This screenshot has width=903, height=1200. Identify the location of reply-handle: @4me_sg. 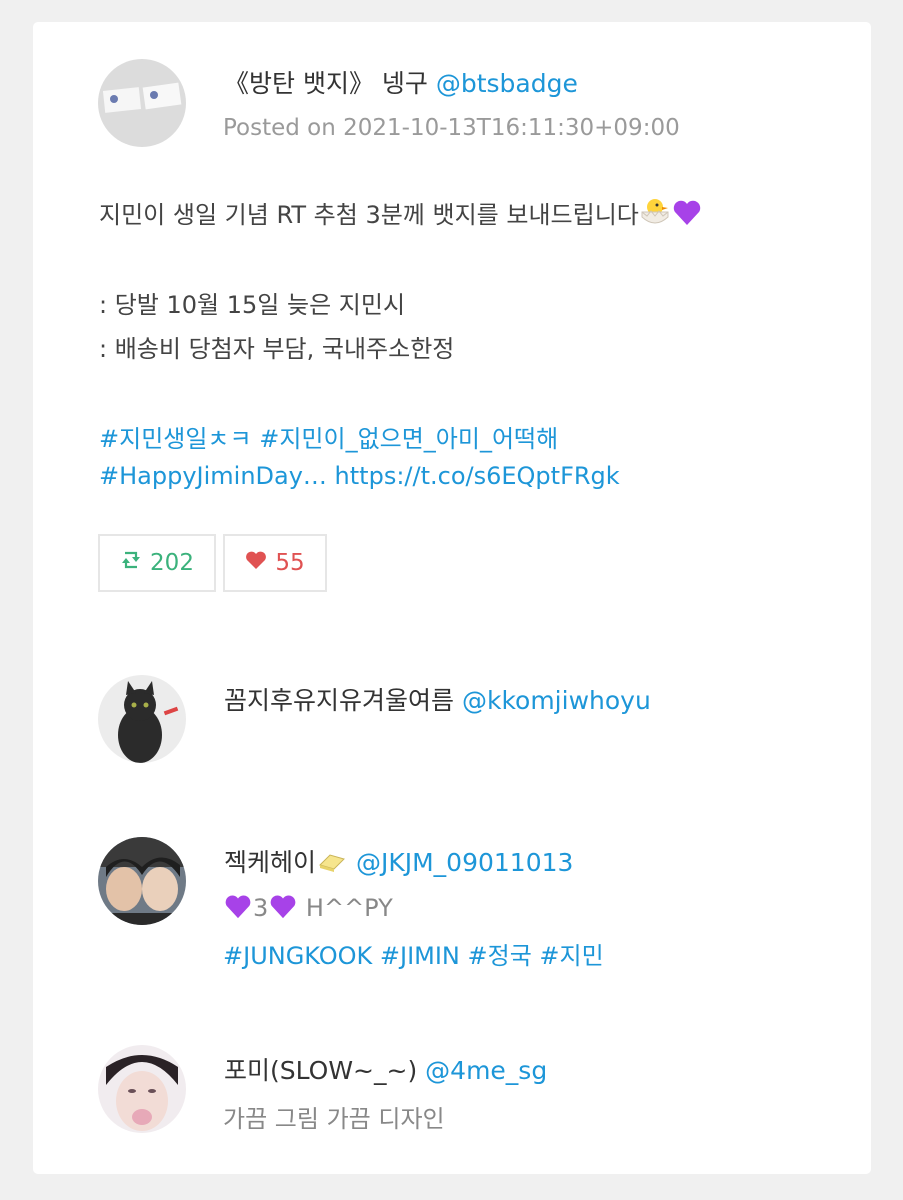
(486, 1070).